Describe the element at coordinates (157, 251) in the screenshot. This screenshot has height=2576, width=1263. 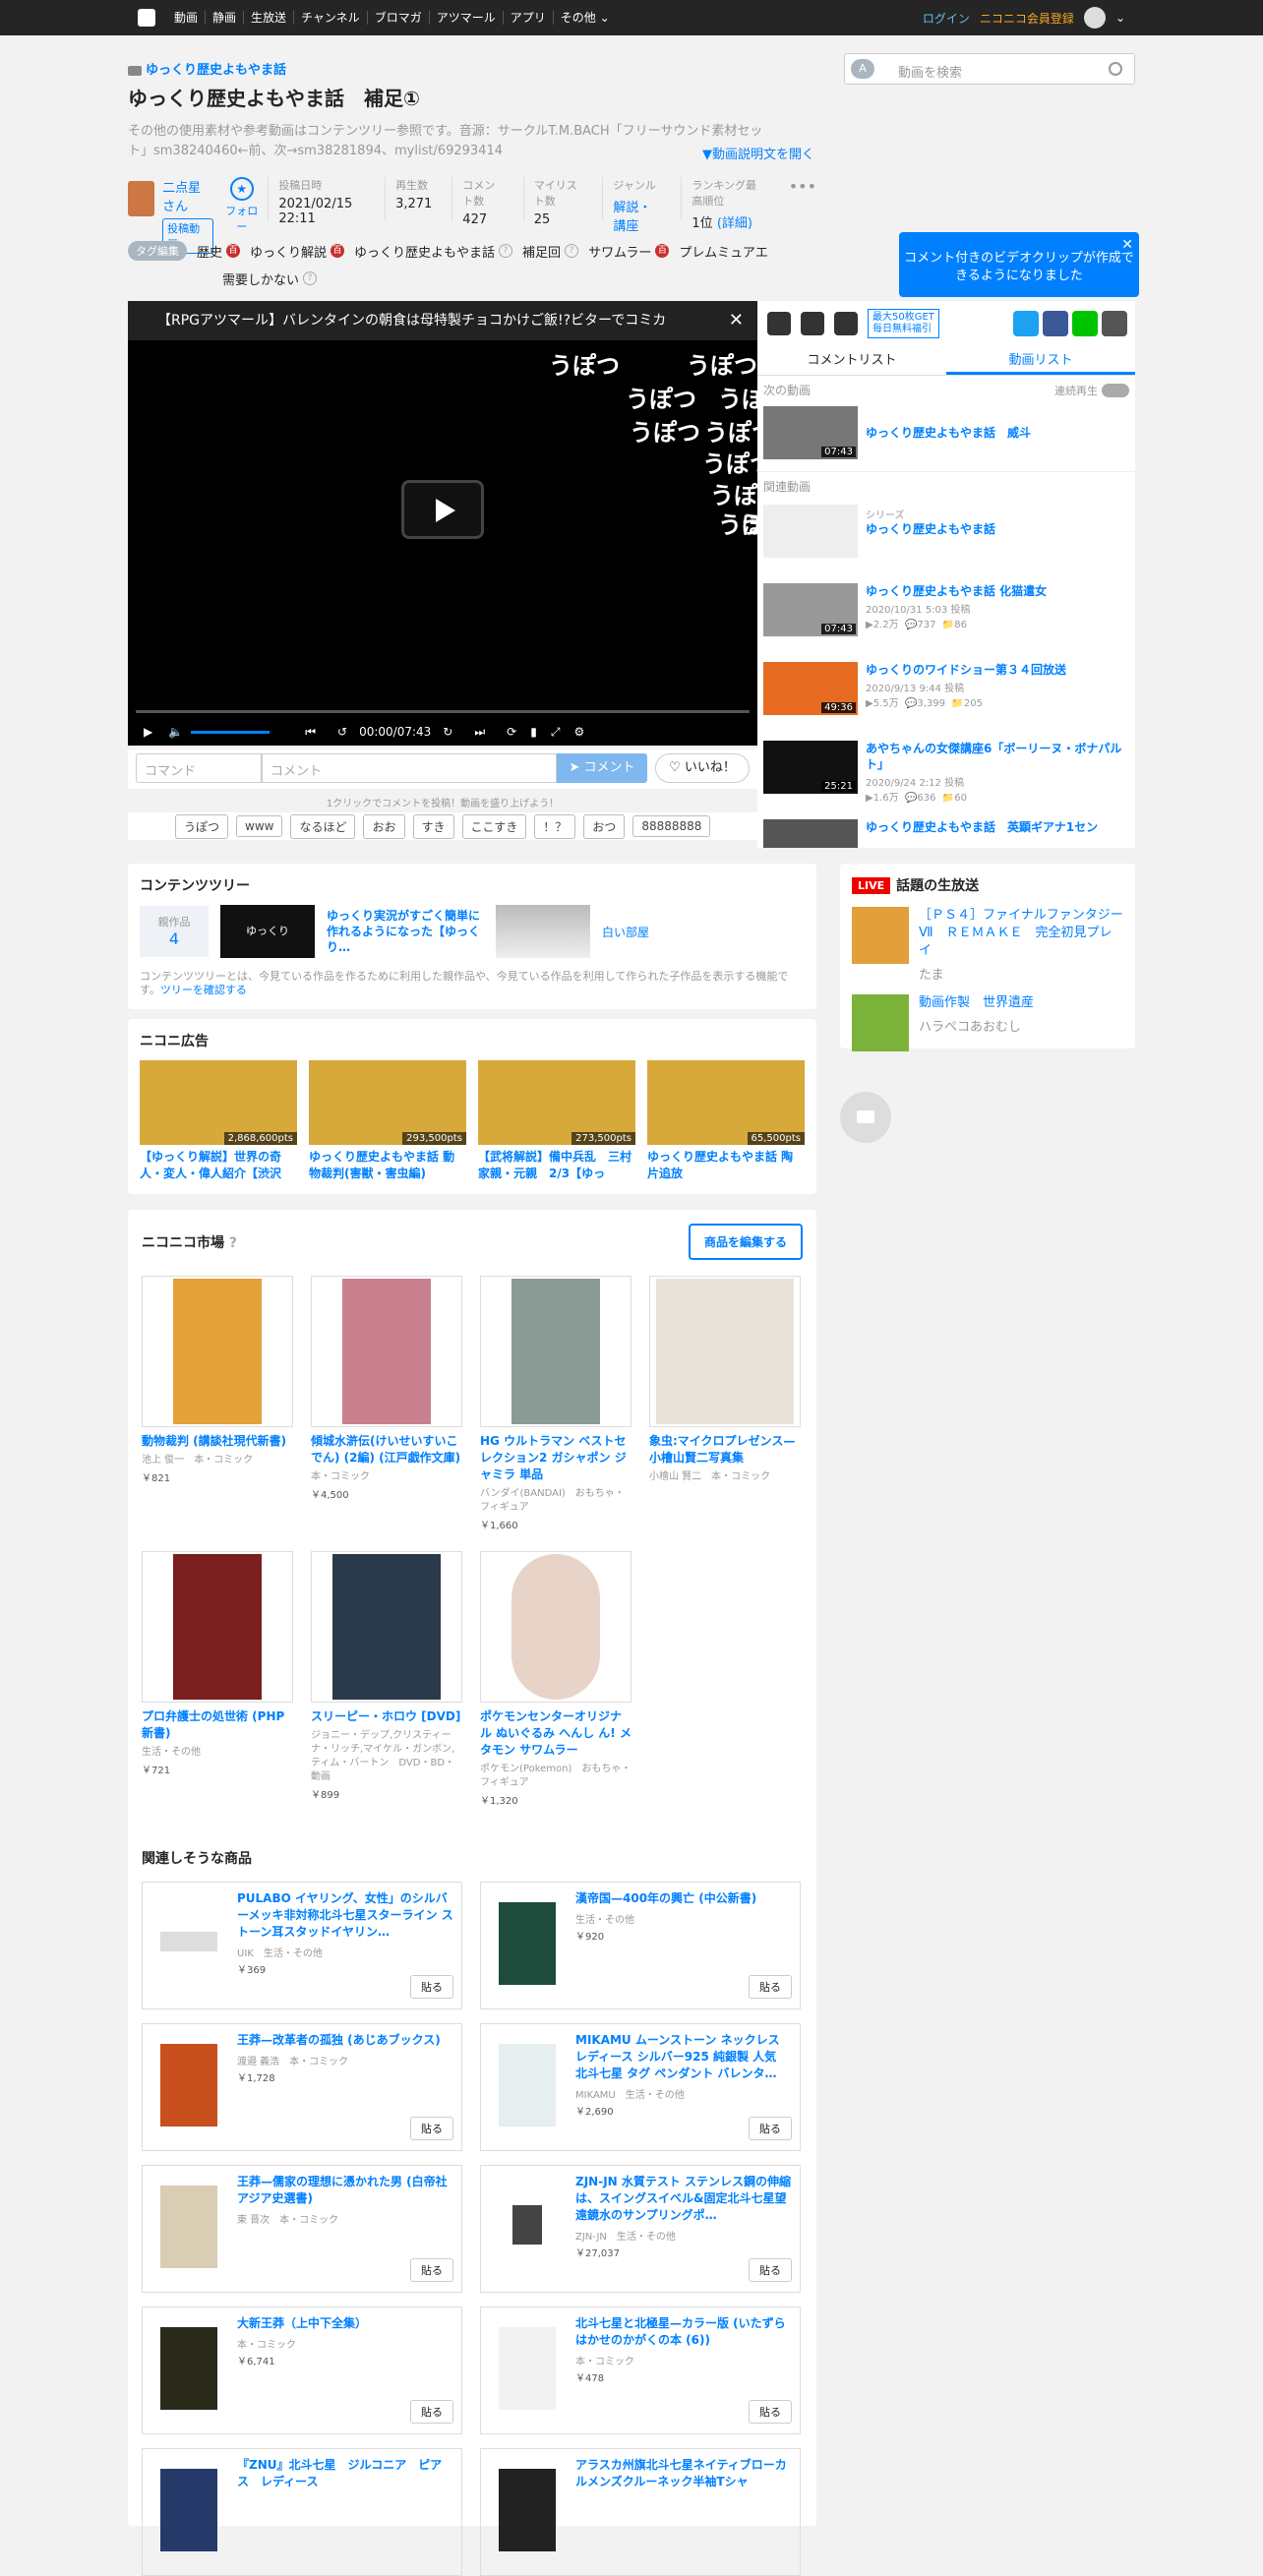
I see `tag-edit-button: タグ編集` at that location.